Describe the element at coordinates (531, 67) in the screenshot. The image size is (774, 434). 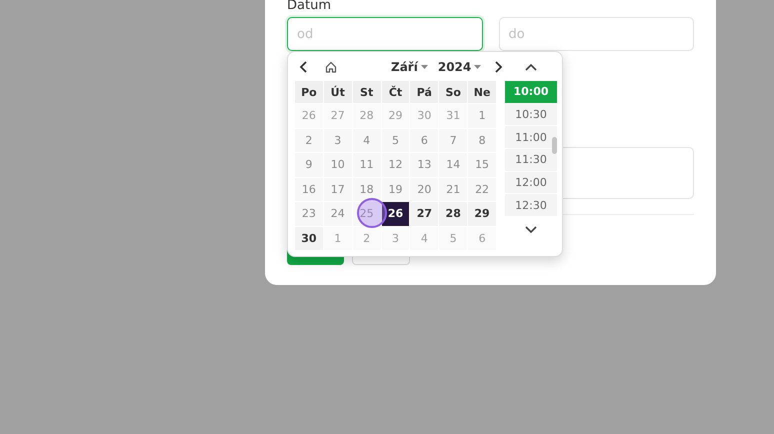
I see `scroll-up-icon` at that location.